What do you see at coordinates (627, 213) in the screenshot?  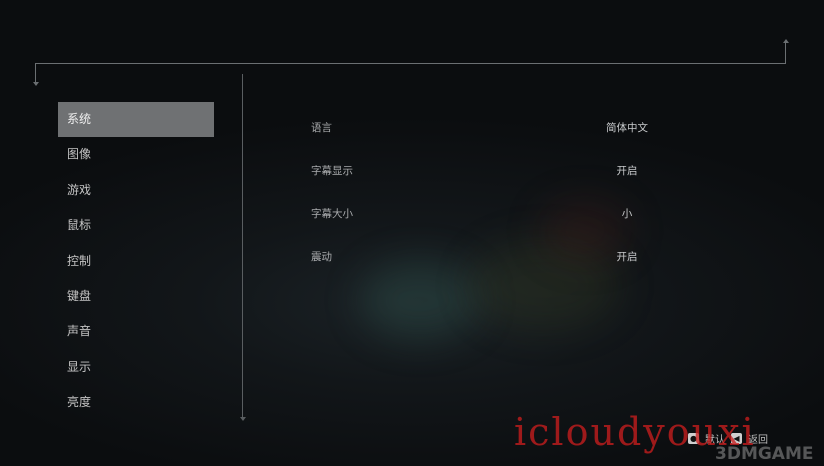 I see `setting-value-subtitle-size: 小` at bounding box center [627, 213].